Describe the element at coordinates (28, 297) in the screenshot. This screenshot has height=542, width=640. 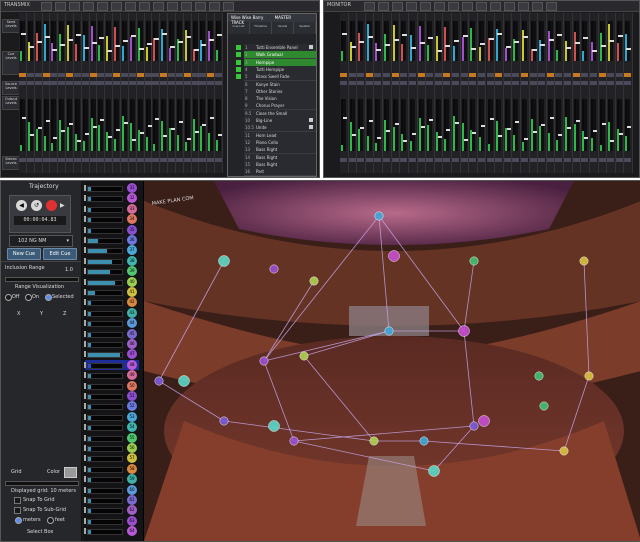
I see `range-on-radio` at that location.